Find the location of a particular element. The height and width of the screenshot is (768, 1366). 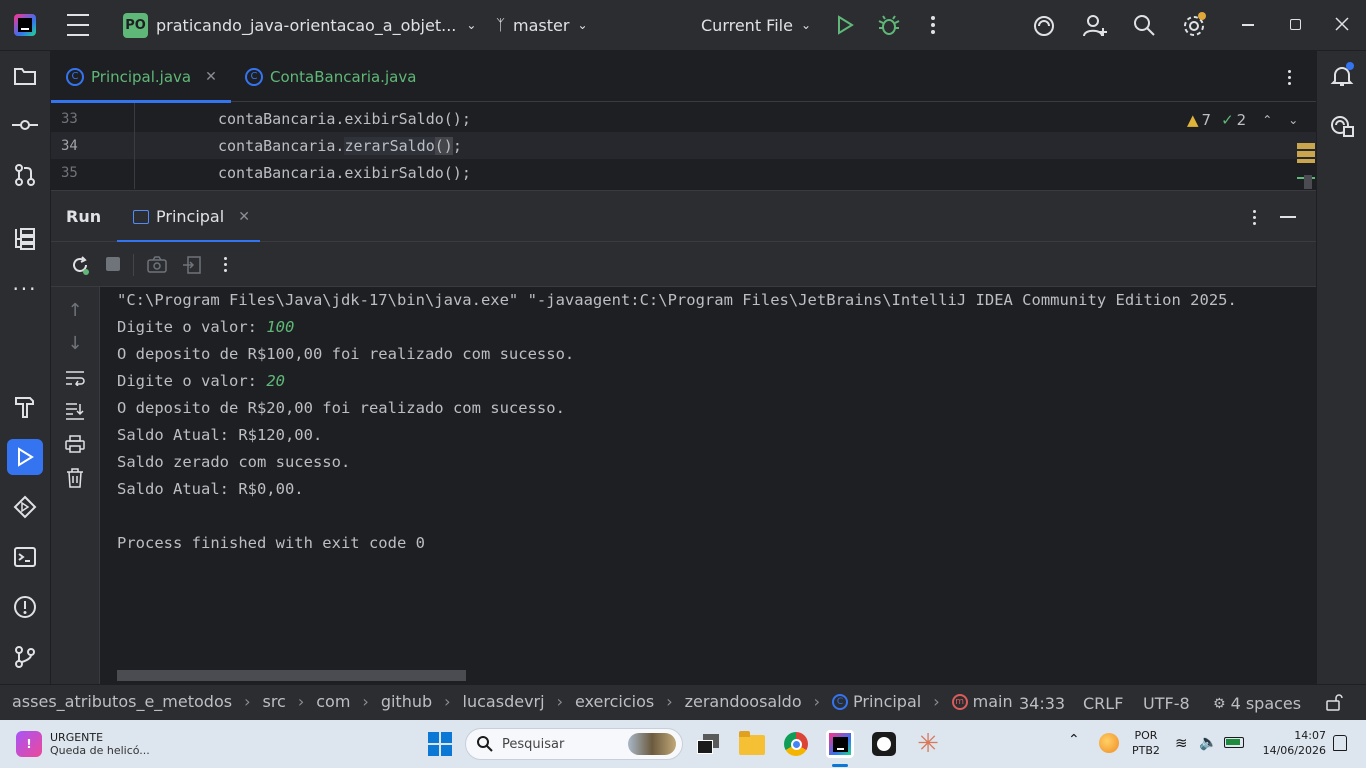

console-prompt: Digite o valor: is located at coordinates (192, 381).